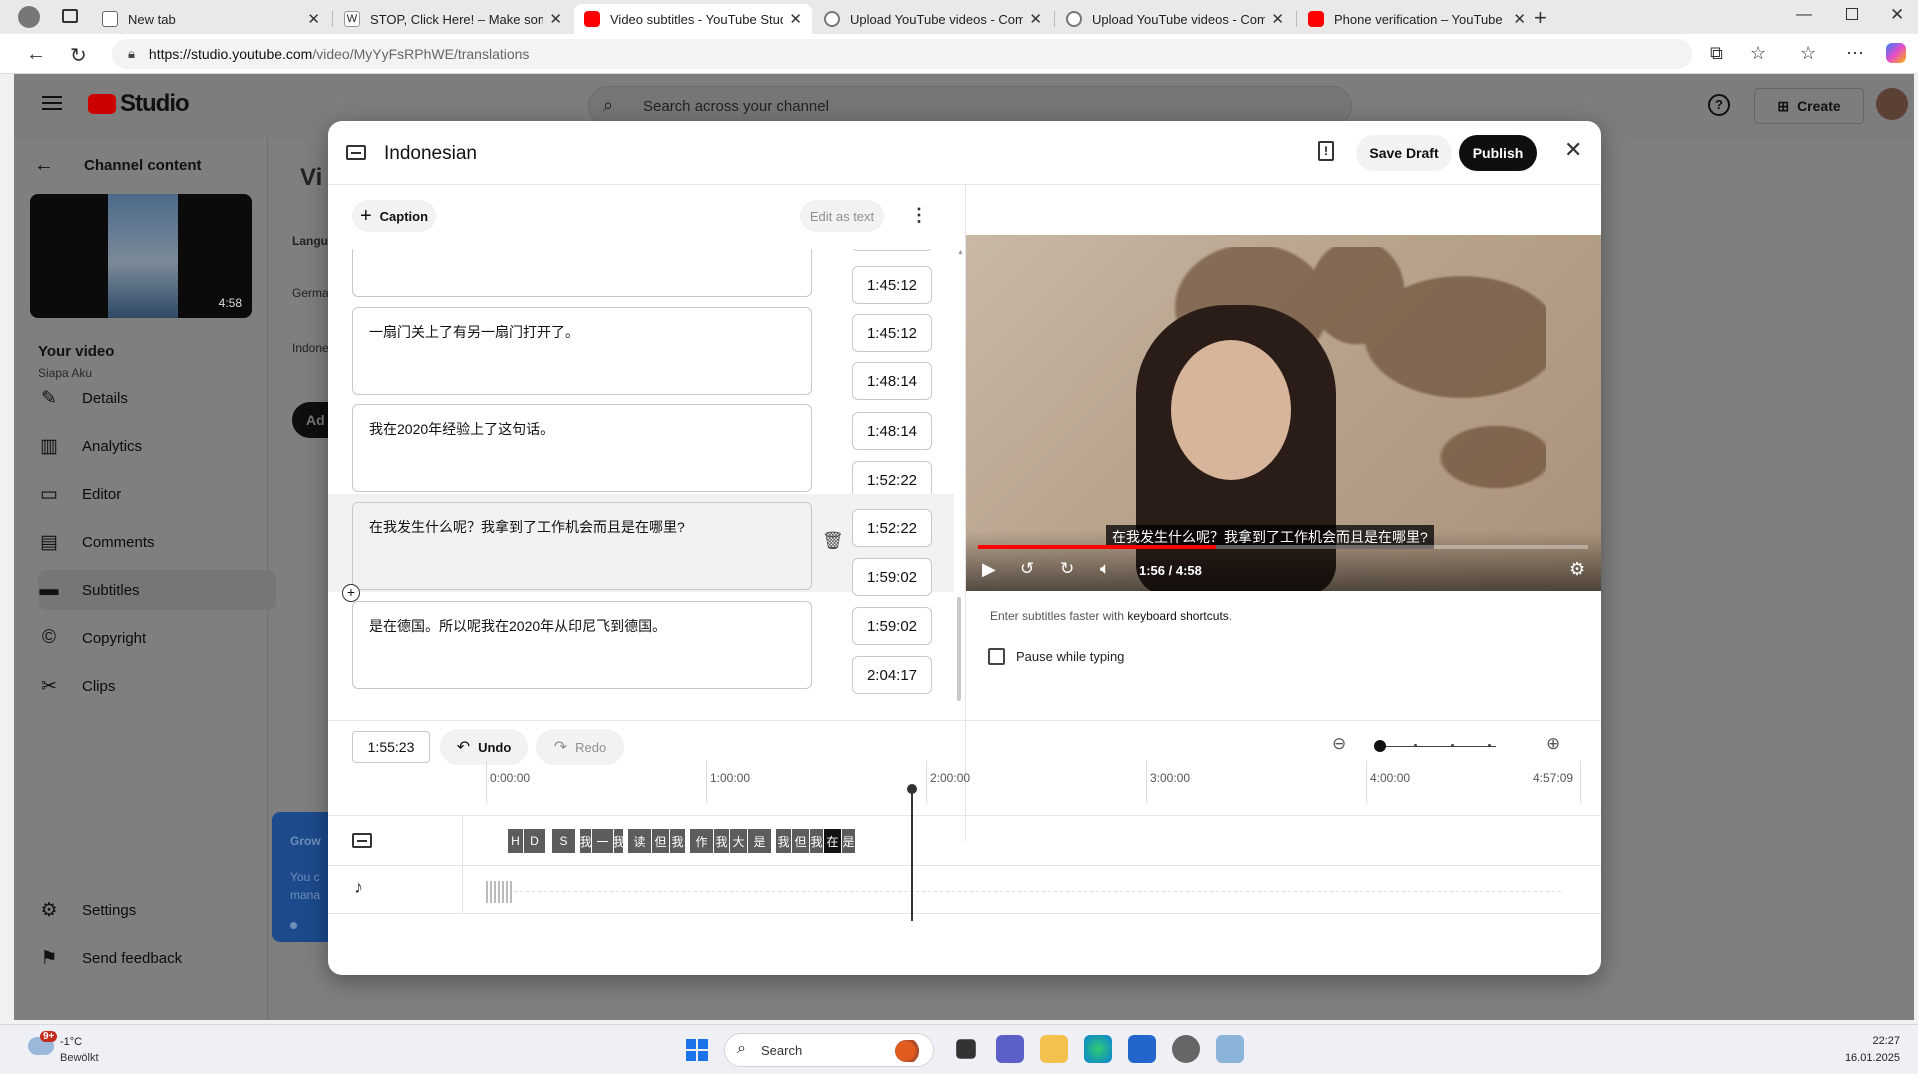 This screenshot has width=1918, height=1074. Describe the element at coordinates (960, 479) in the screenshot. I see `caption-list-scrollbar: ▲` at that location.